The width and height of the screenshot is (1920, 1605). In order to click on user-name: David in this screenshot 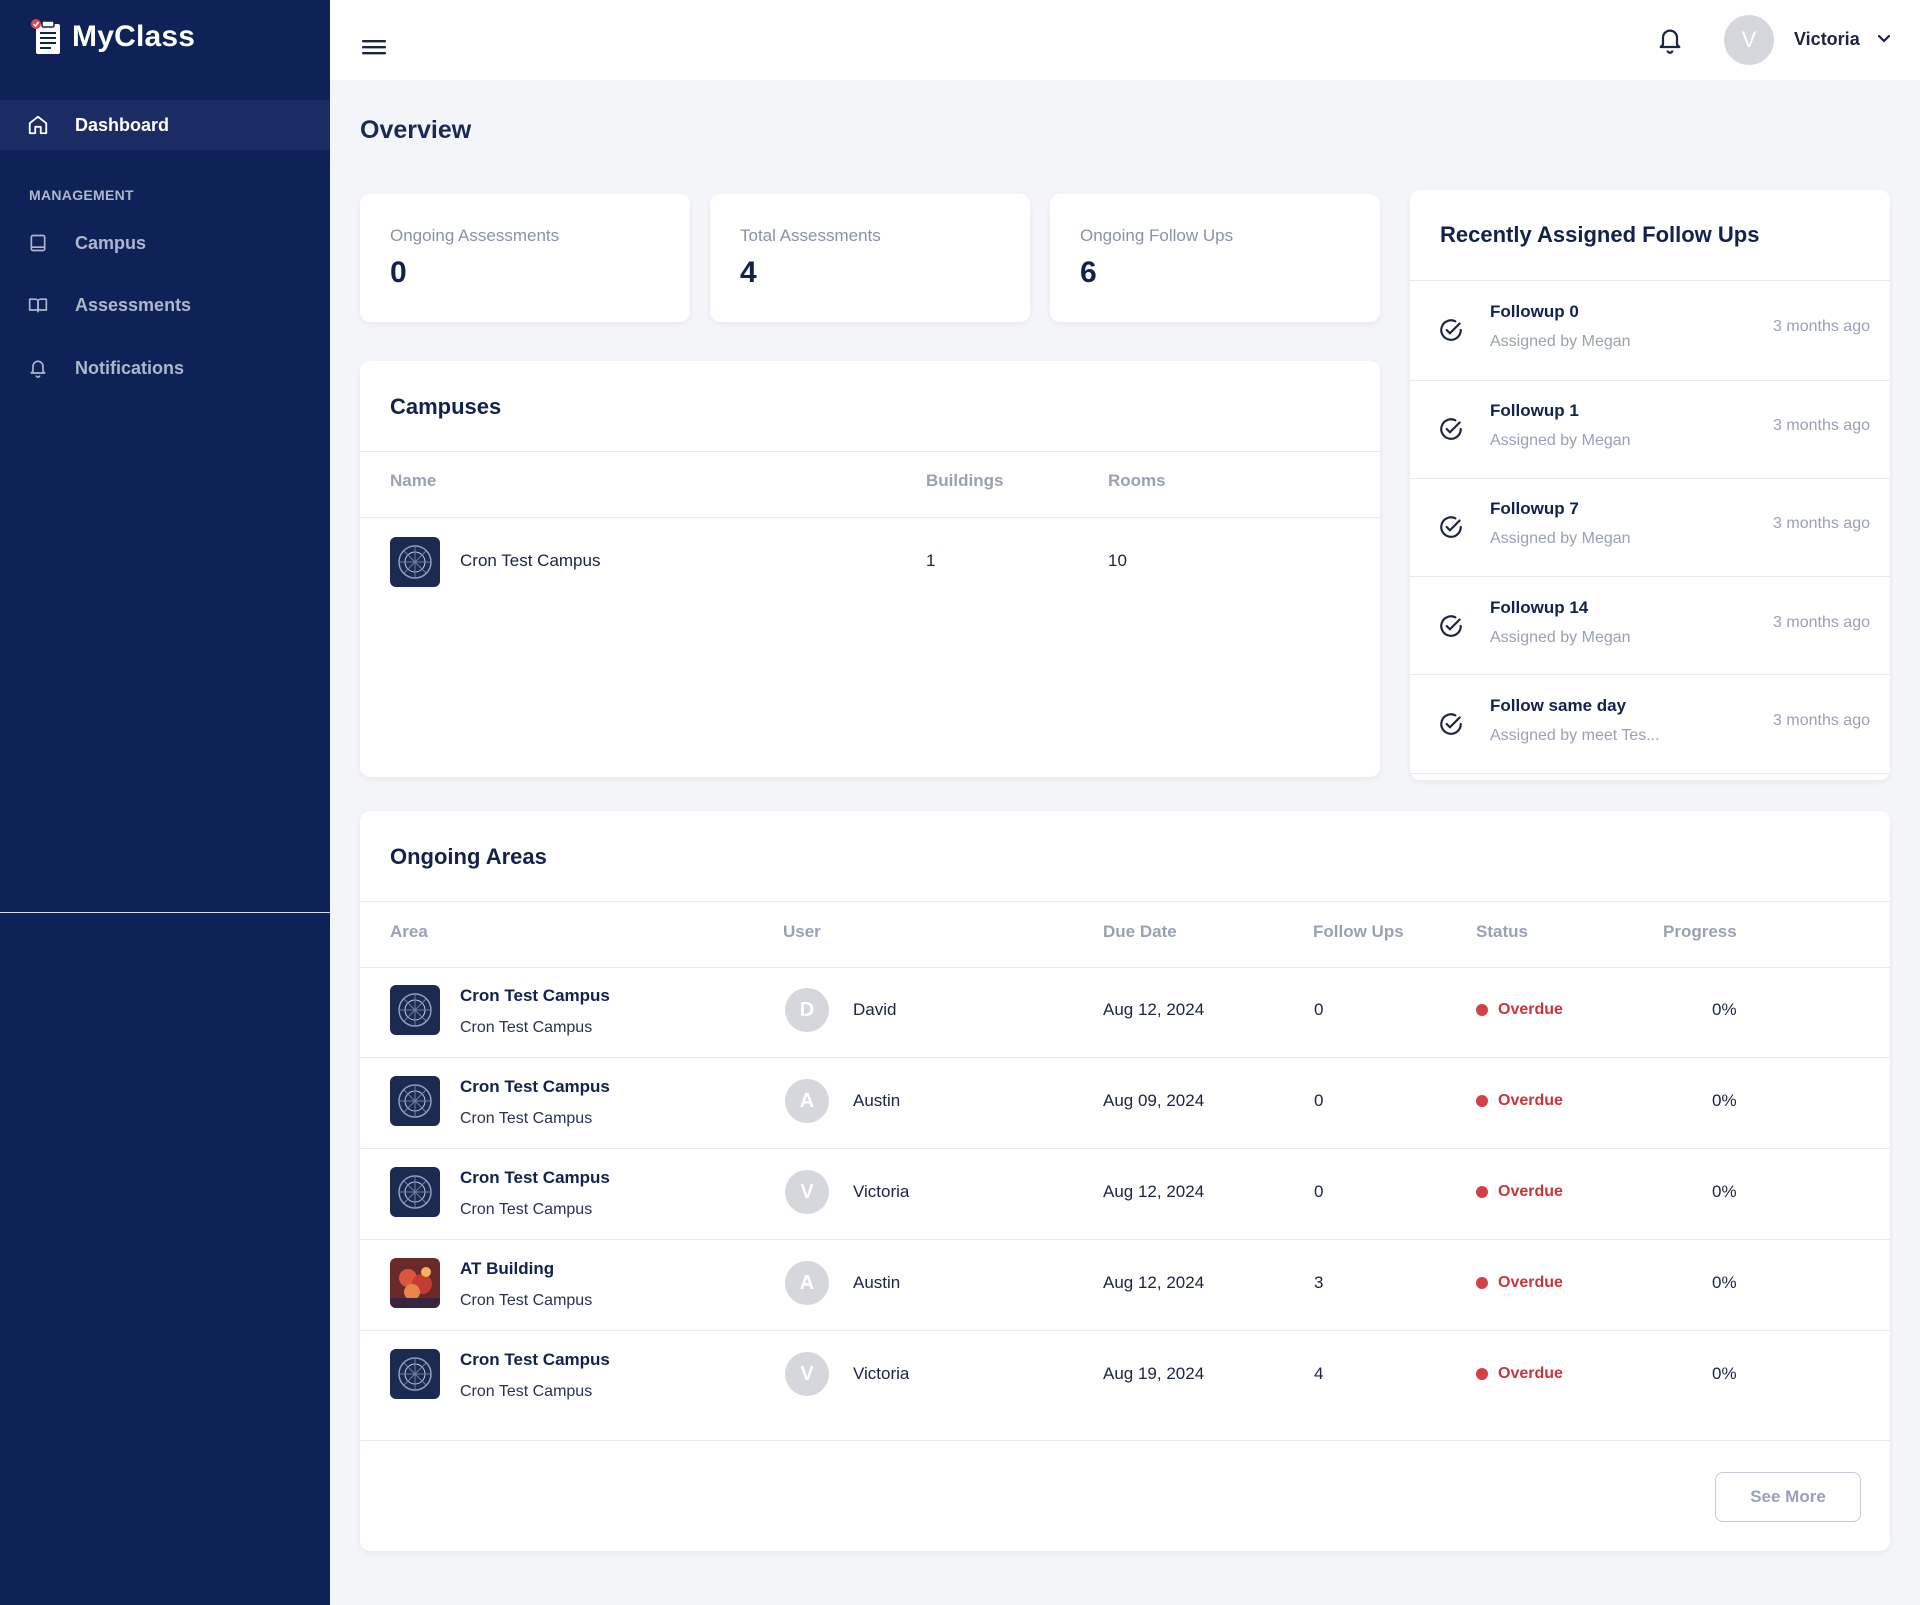, I will do `click(875, 1009)`.